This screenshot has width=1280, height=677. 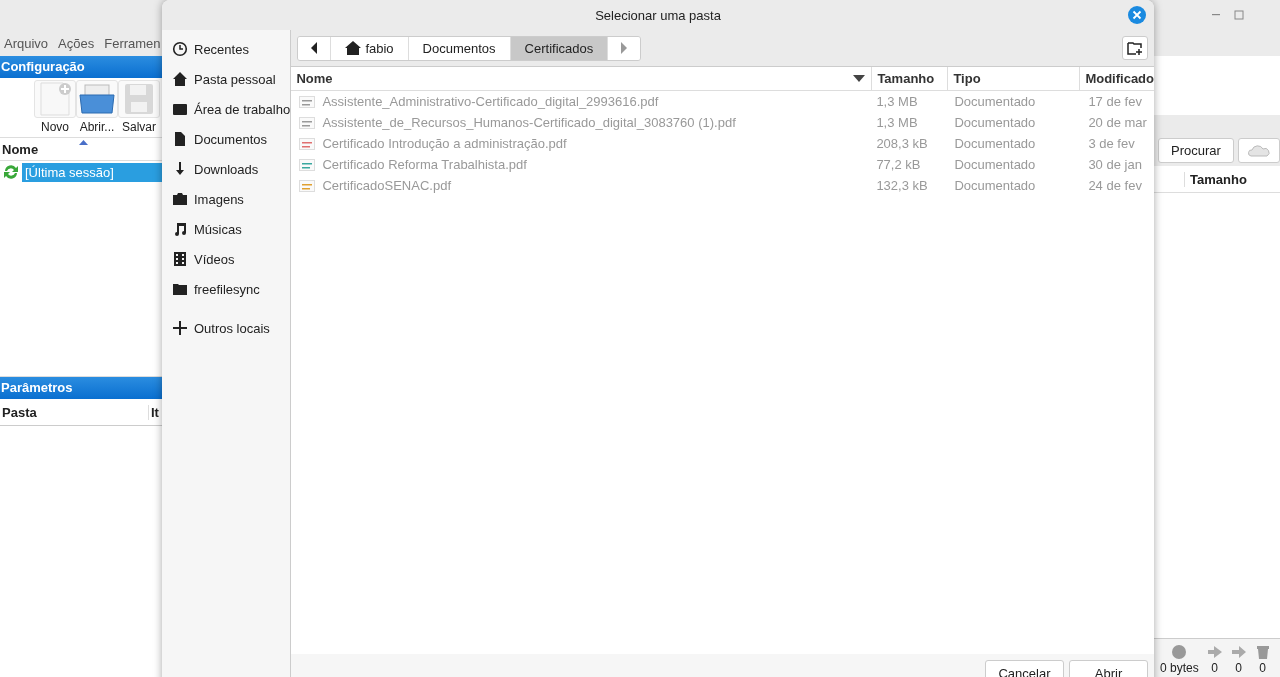 What do you see at coordinates (180, 139) in the screenshot?
I see `document-icon` at bounding box center [180, 139].